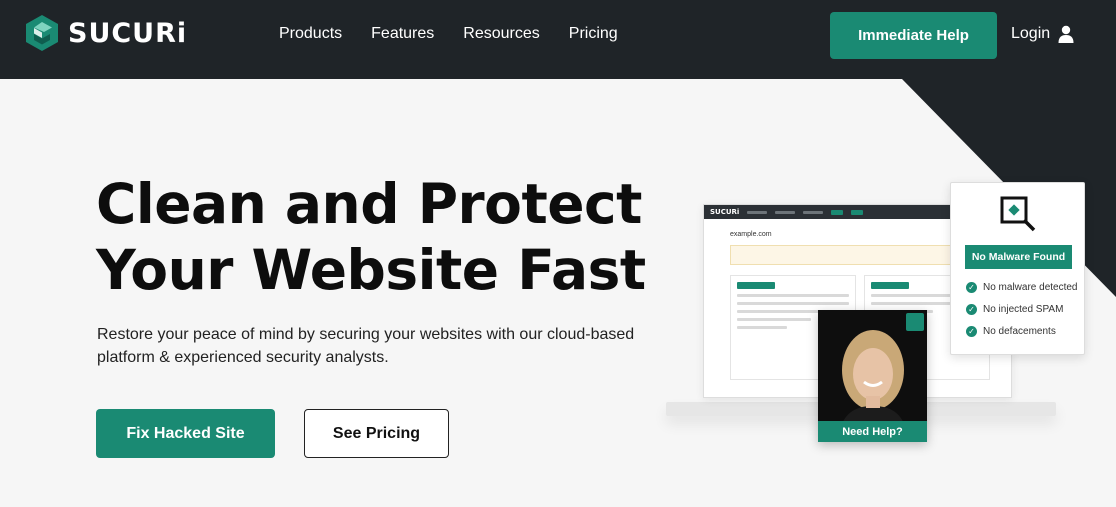 The width and height of the screenshot is (1116, 507). I want to click on nav-item-features: Features, so click(402, 34).